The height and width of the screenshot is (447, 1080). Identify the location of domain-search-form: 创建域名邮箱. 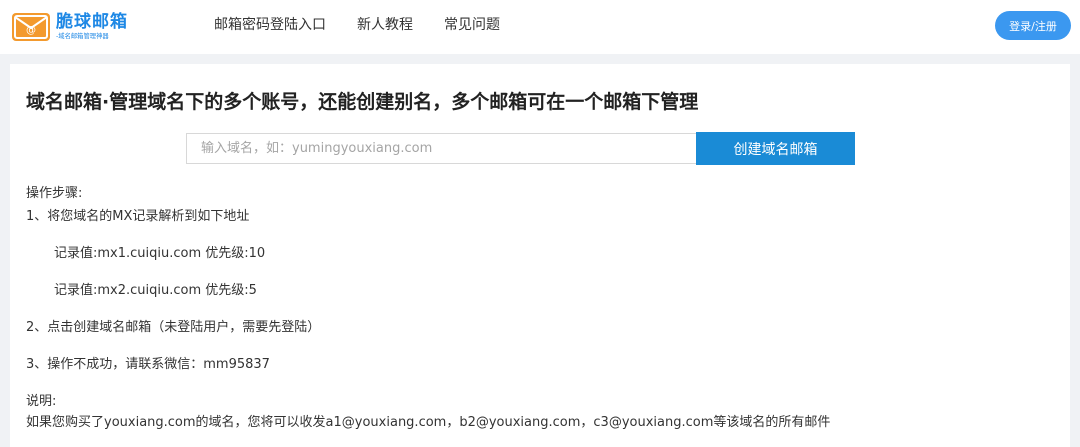
(520, 148).